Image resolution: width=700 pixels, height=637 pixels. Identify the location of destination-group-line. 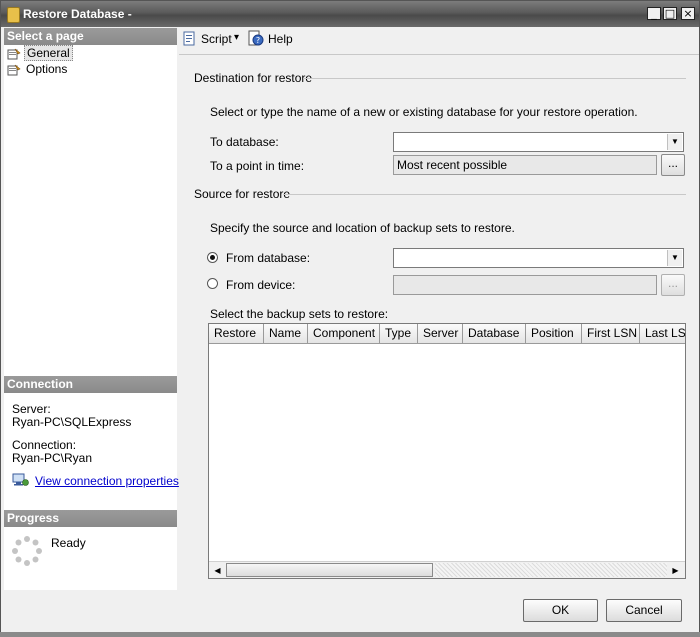
(494, 78).